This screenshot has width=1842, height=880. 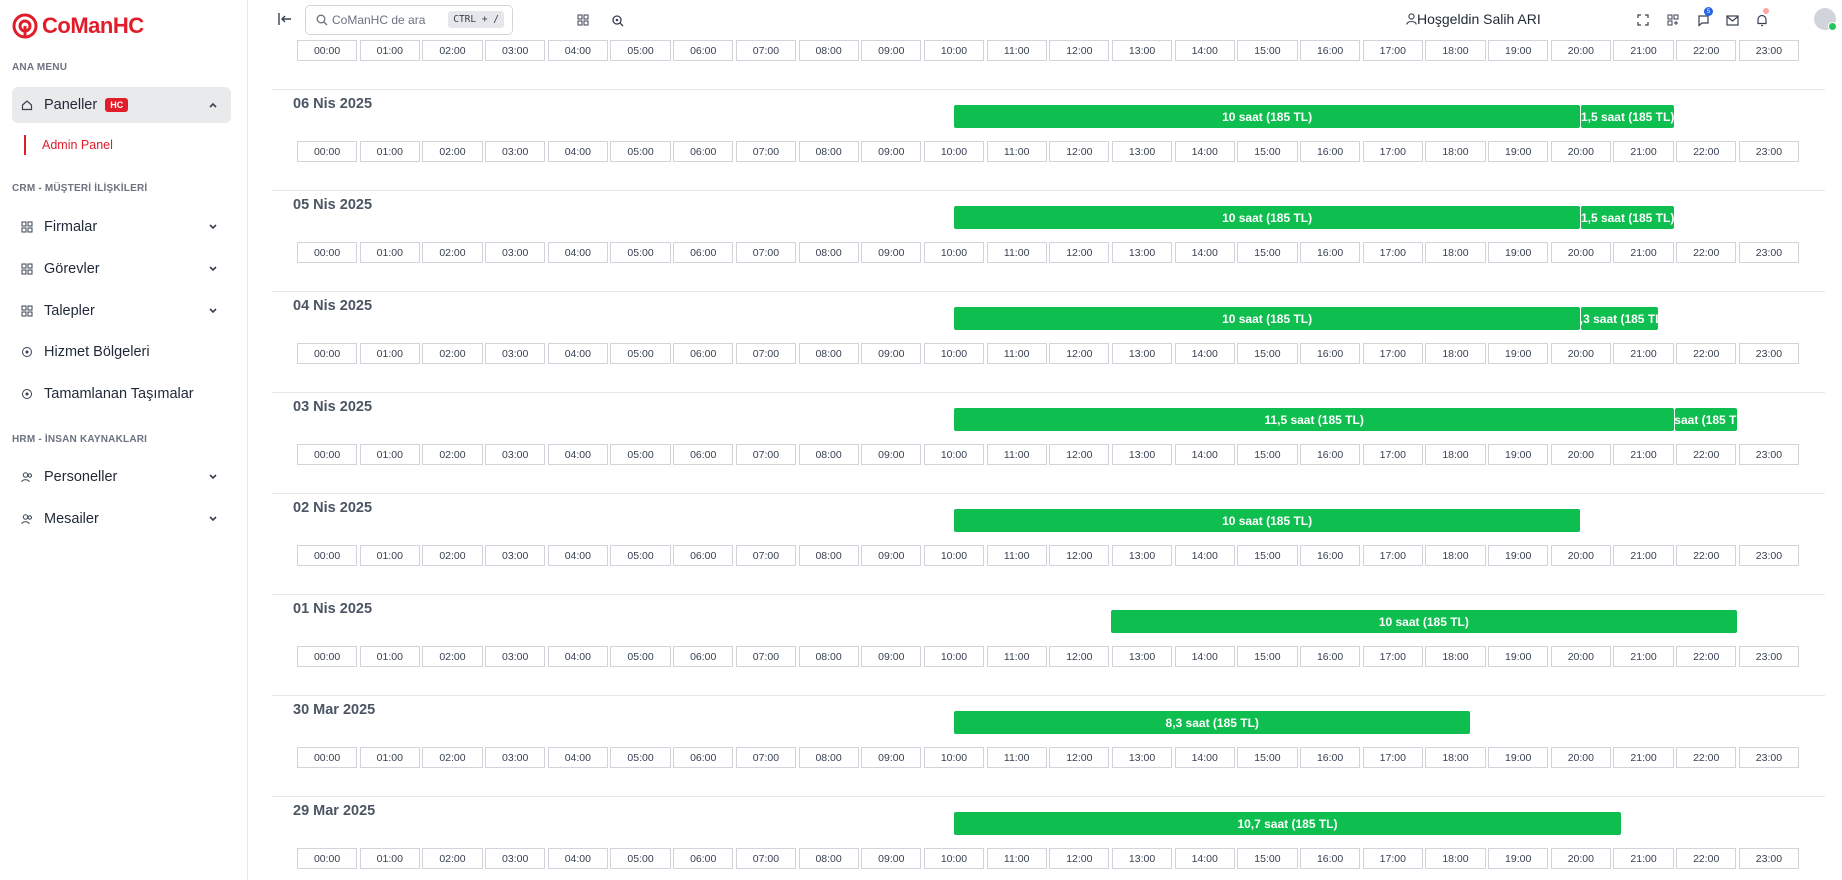 I want to click on hour-label: 06:00, so click(x=703, y=656).